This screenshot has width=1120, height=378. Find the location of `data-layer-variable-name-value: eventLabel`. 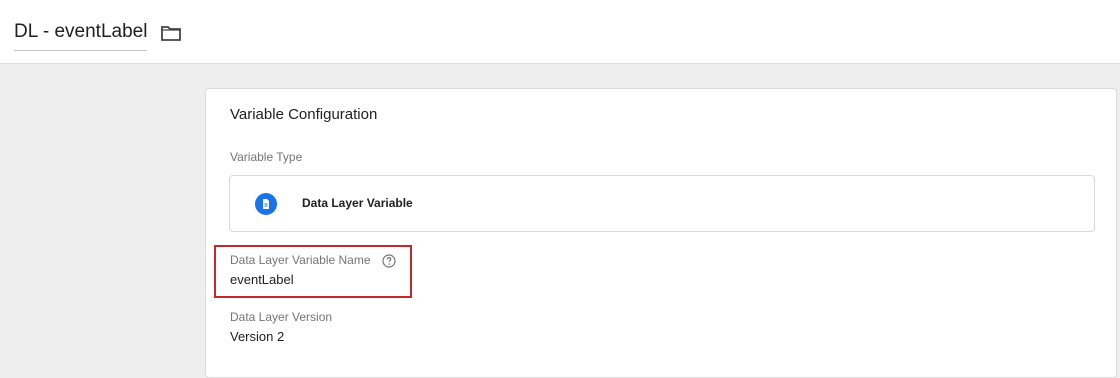

data-layer-variable-name-value: eventLabel is located at coordinates (262, 279).